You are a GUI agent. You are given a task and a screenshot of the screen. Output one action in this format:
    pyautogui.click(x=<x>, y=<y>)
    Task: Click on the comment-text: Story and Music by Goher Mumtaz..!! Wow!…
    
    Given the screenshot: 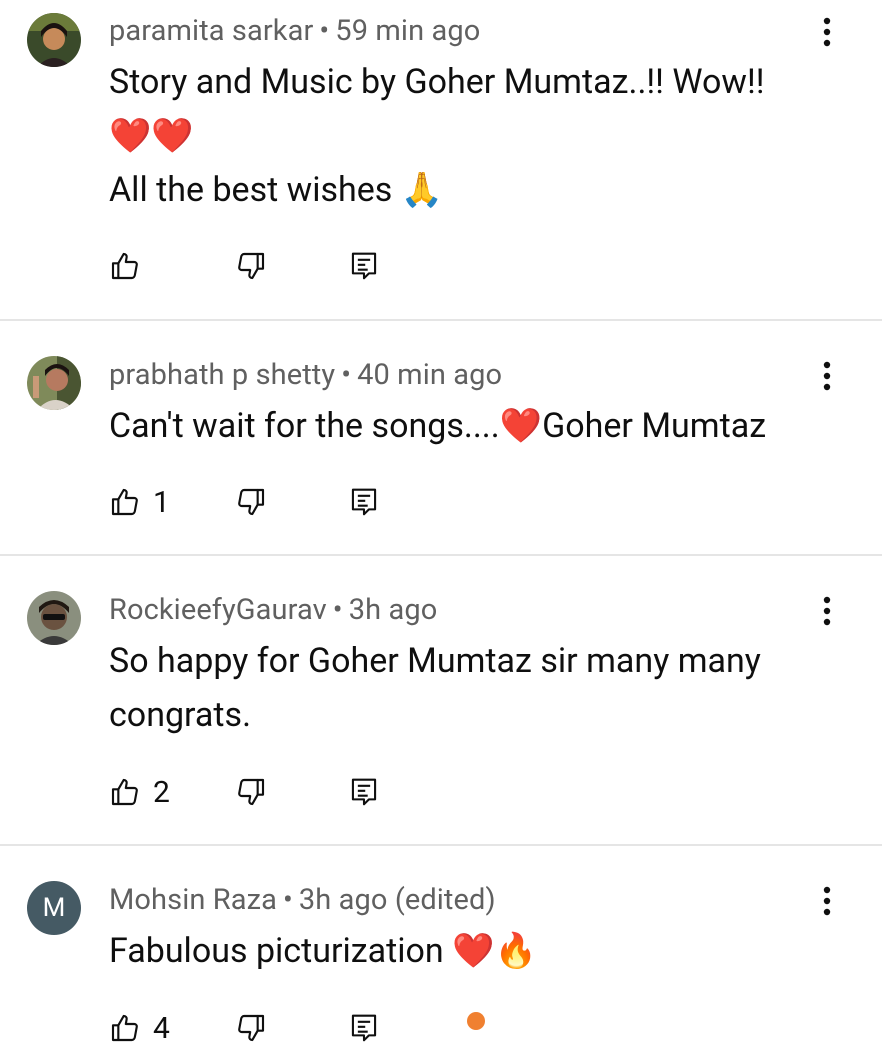 What is the action you would take?
    pyautogui.click(x=474, y=136)
    